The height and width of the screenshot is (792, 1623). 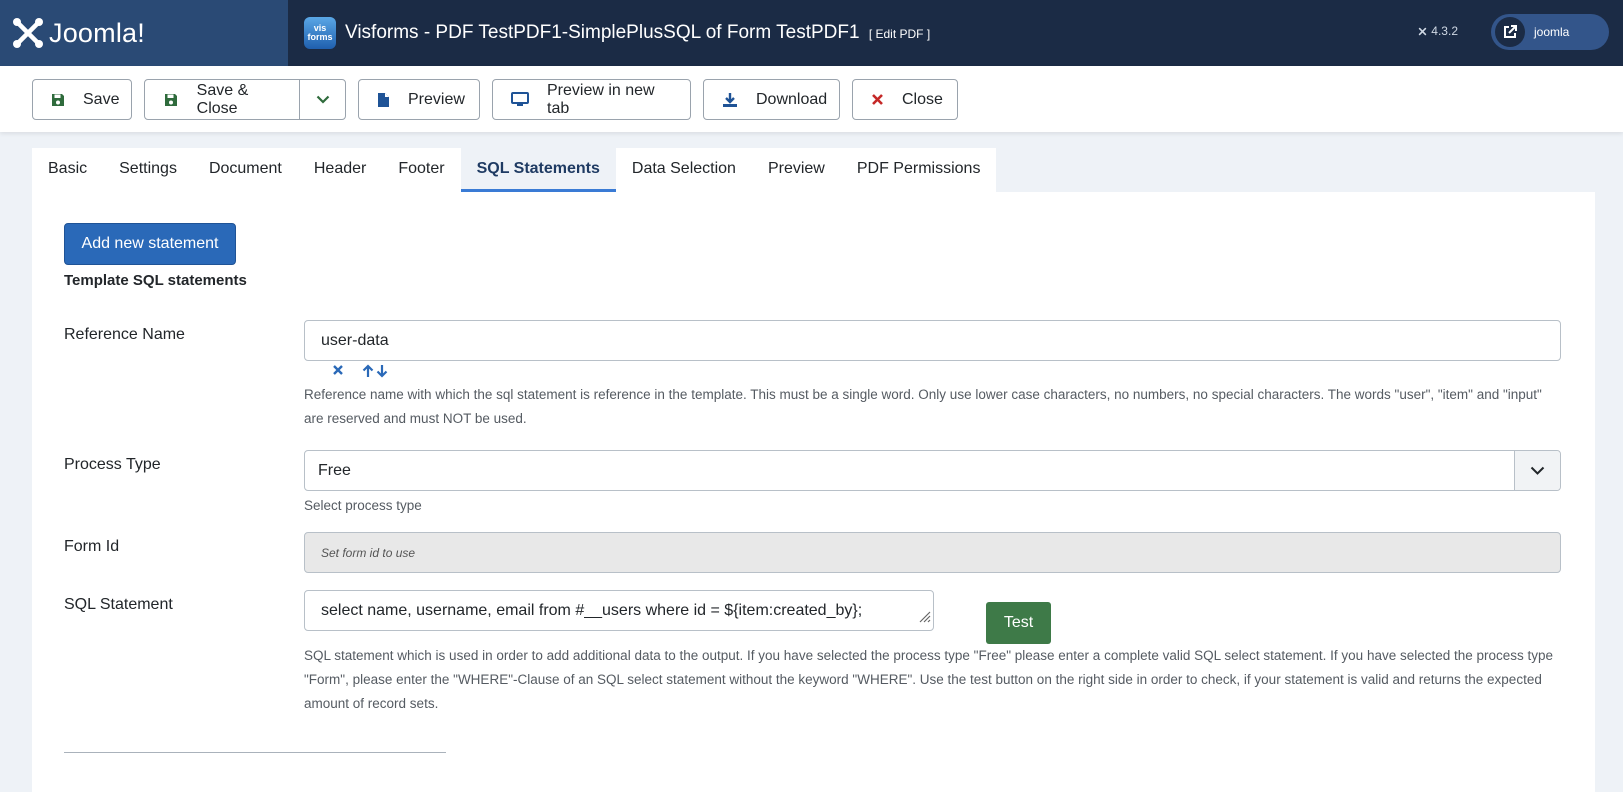 What do you see at coordinates (932, 470) in the screenshot?
I see `process-type-select: Free` at bounding box center [932, 470].